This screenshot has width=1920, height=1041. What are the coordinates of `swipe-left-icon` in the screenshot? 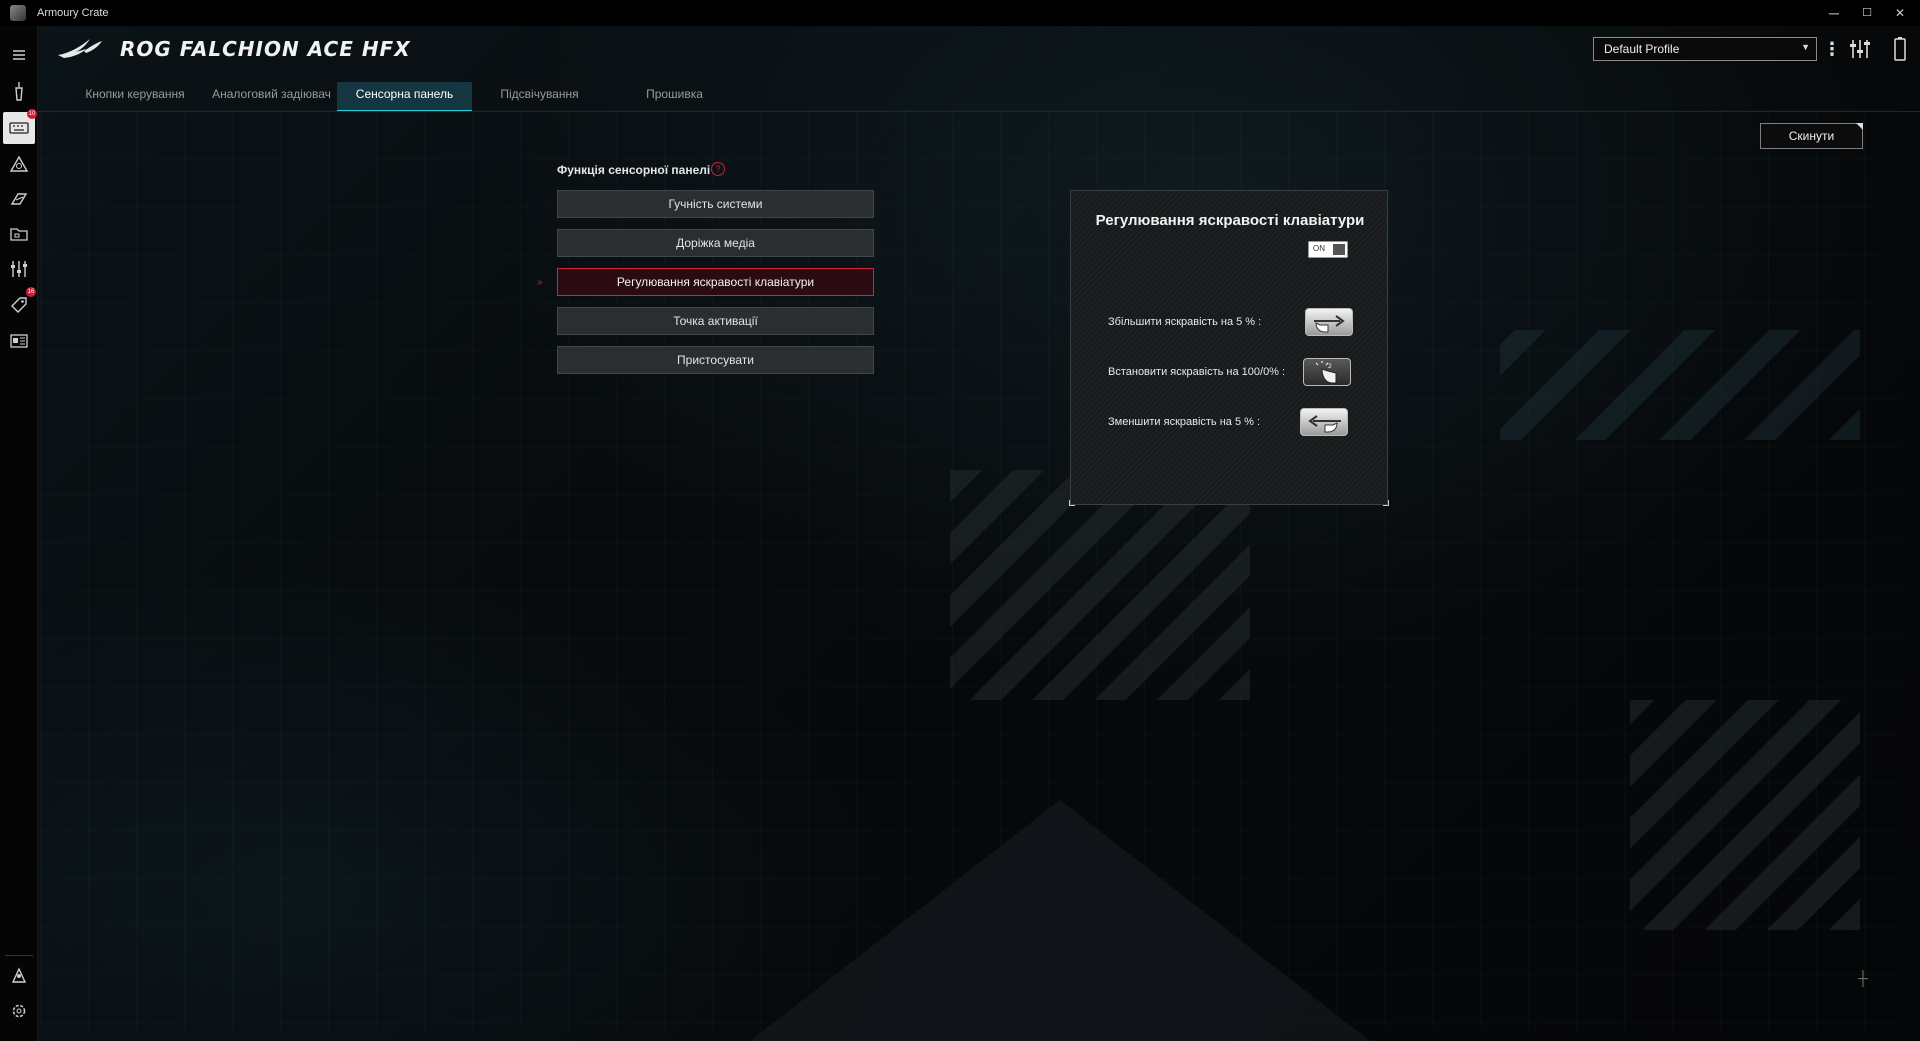 It's located at (1324, 422).